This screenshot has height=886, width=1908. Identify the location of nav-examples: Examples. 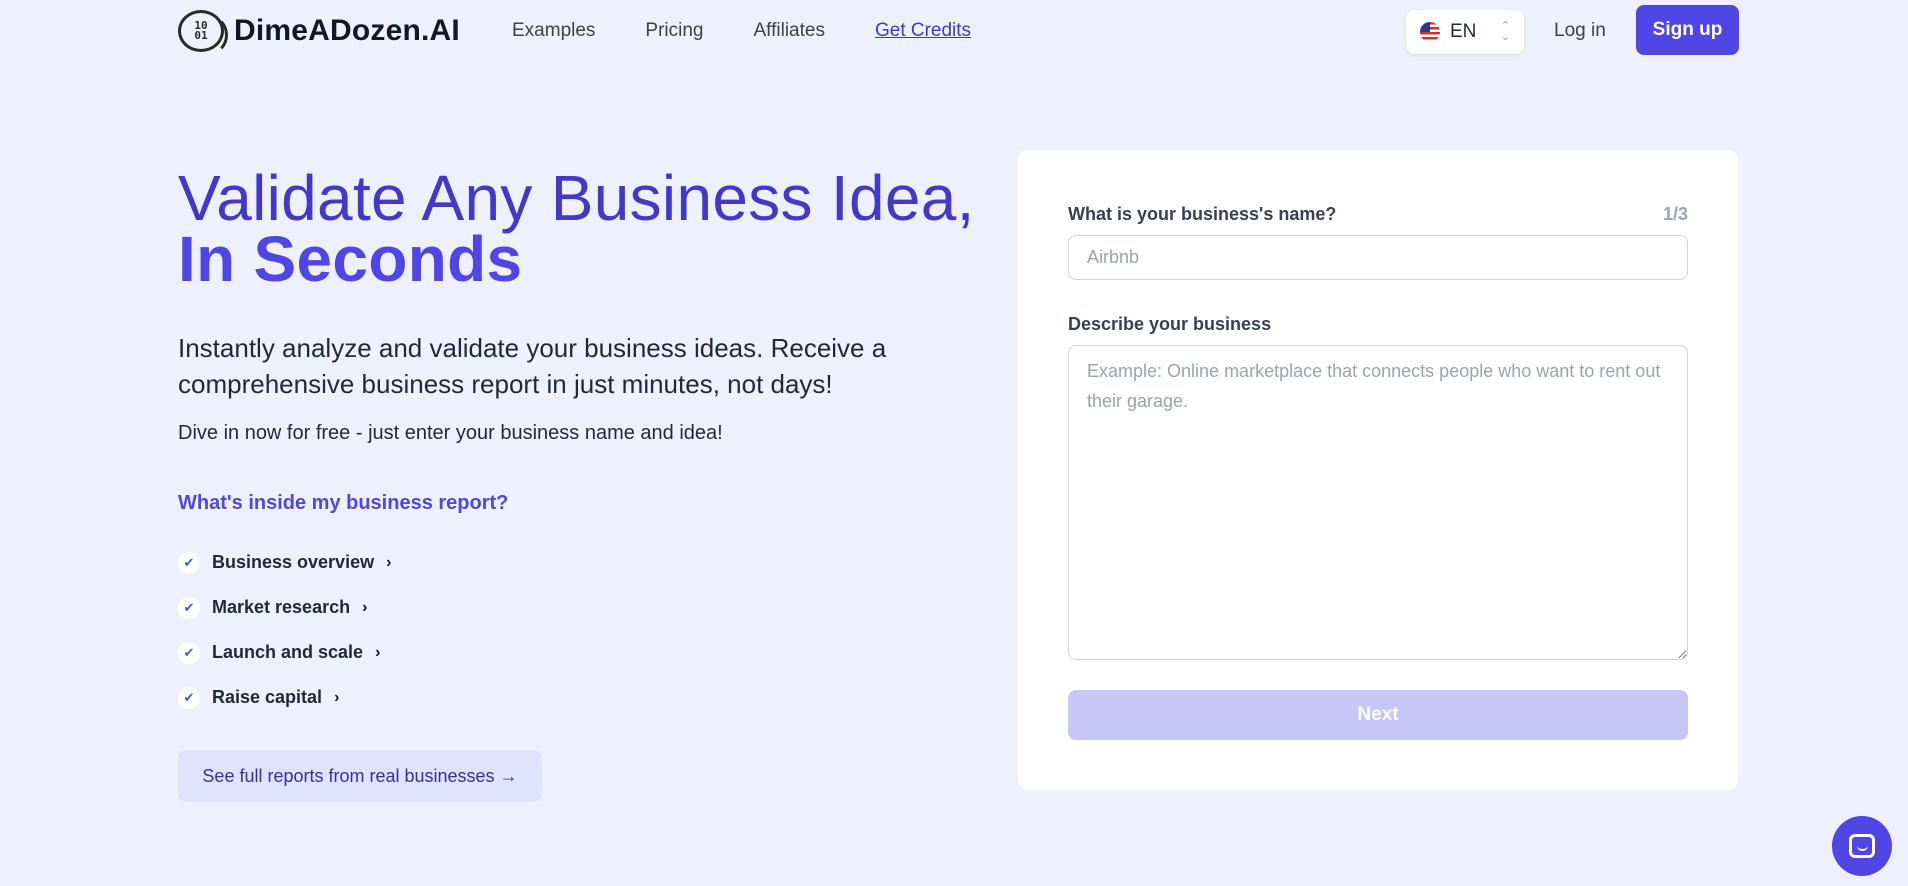
(553, 31).